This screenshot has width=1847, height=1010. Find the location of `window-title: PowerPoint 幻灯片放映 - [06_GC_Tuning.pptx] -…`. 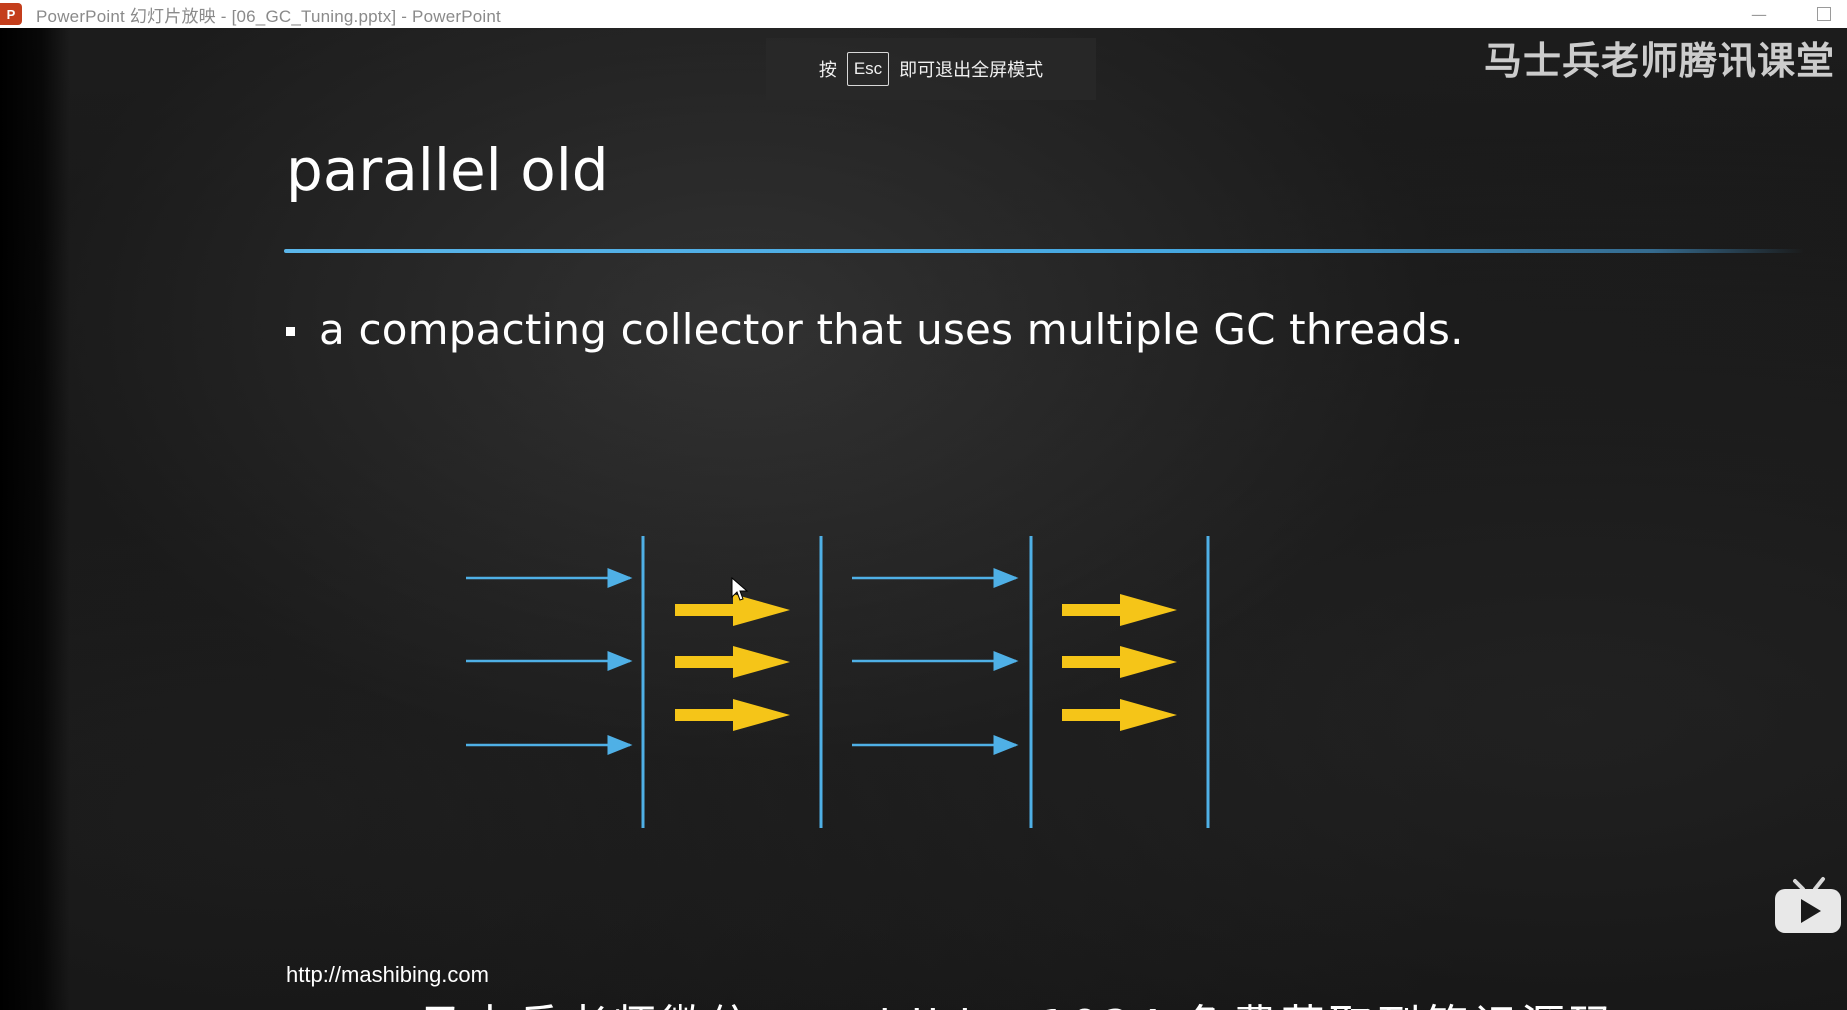

window-title: PowerPoint 幻灯片放映 - [06_GC_Tuning.pptx] -… is located at coordinates (268, 16).